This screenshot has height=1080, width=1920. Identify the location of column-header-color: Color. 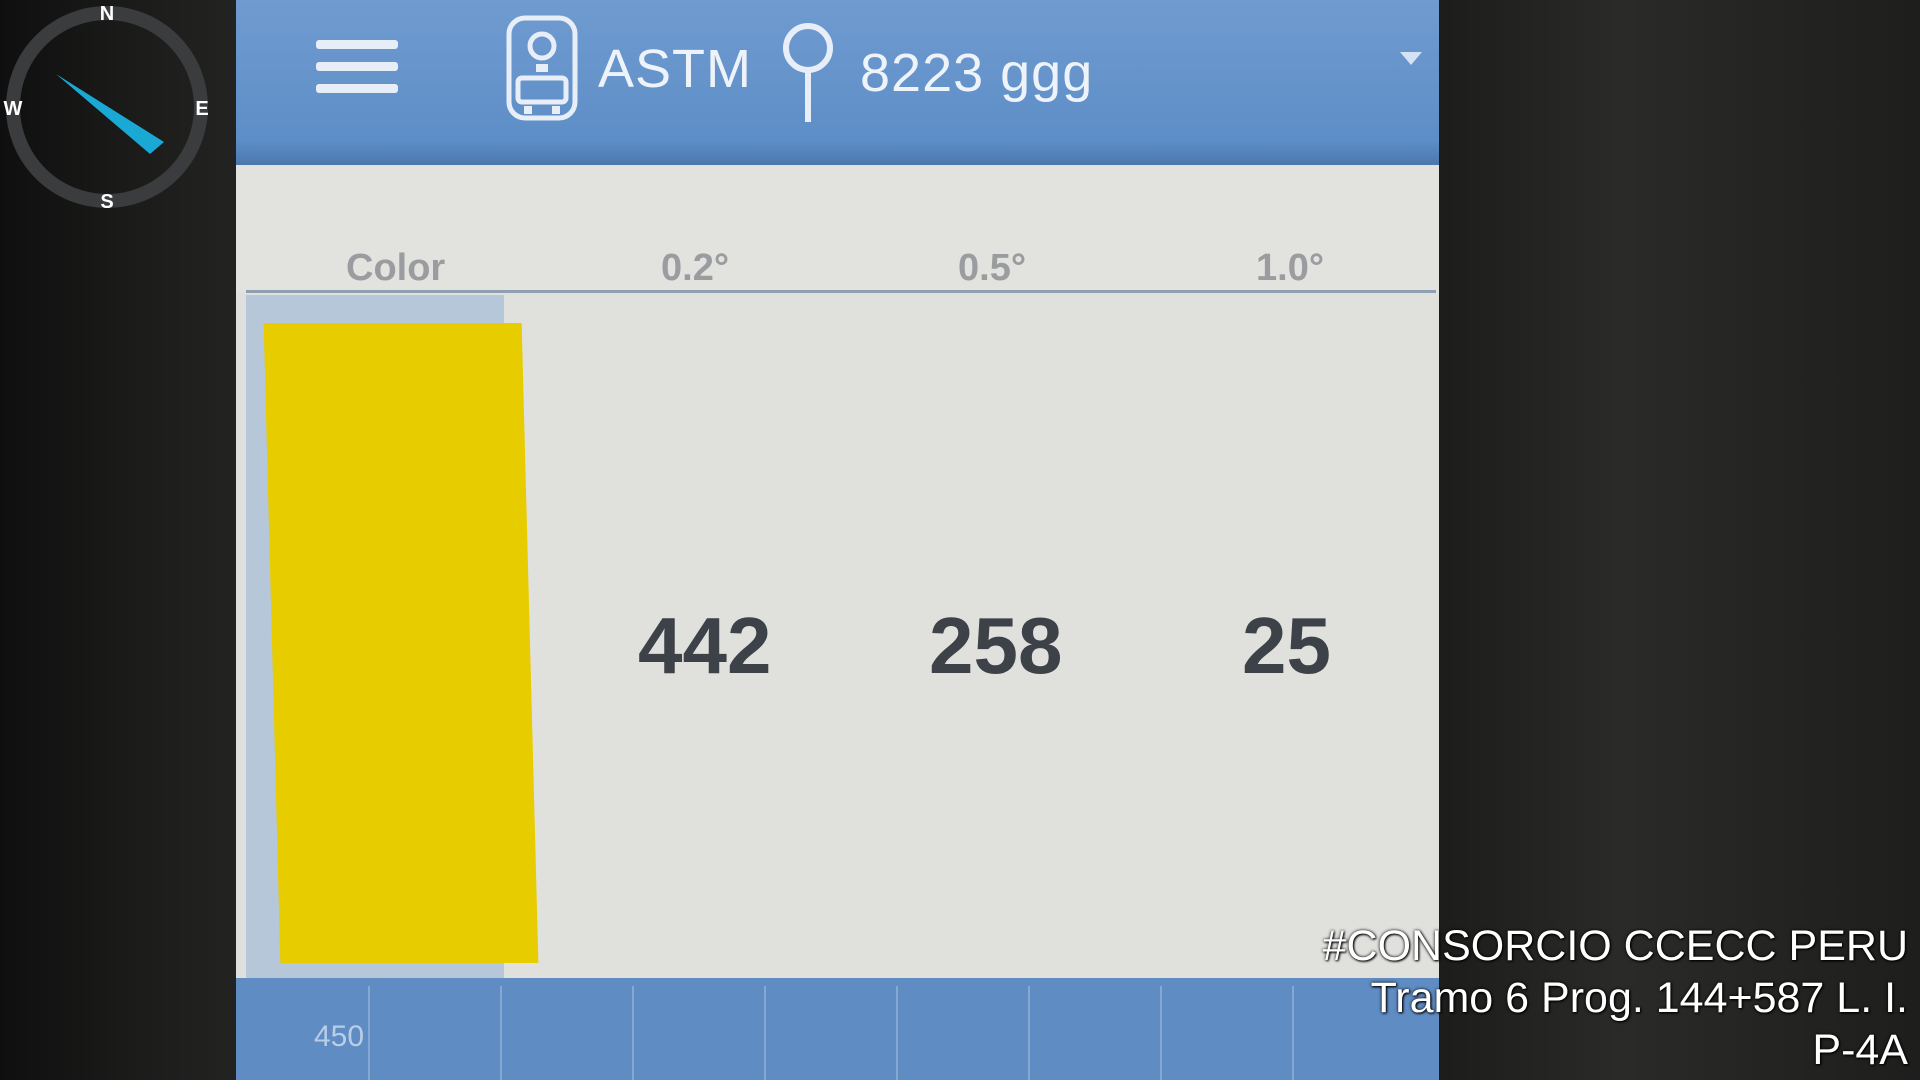
(396, 268).